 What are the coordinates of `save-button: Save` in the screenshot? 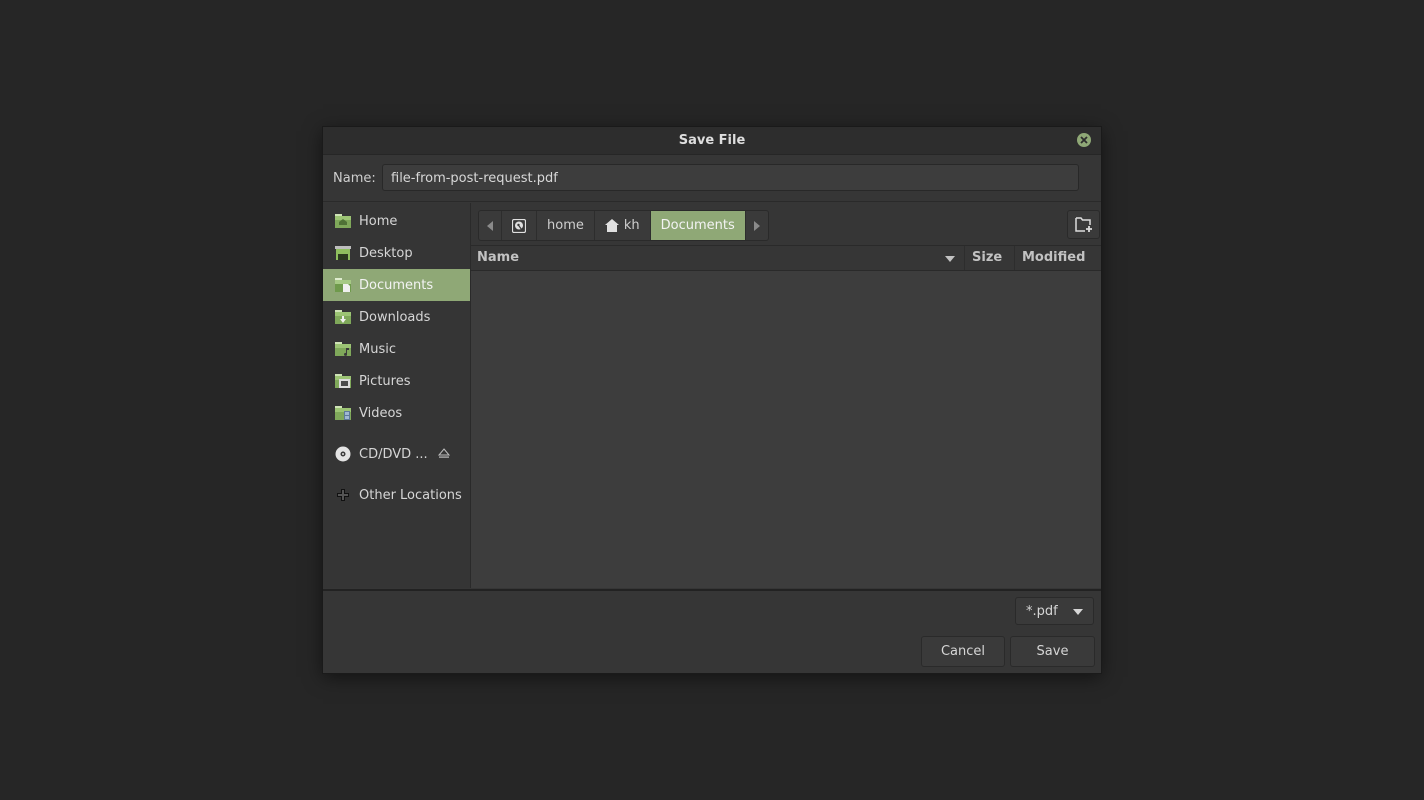 It's located at (1052, 651).